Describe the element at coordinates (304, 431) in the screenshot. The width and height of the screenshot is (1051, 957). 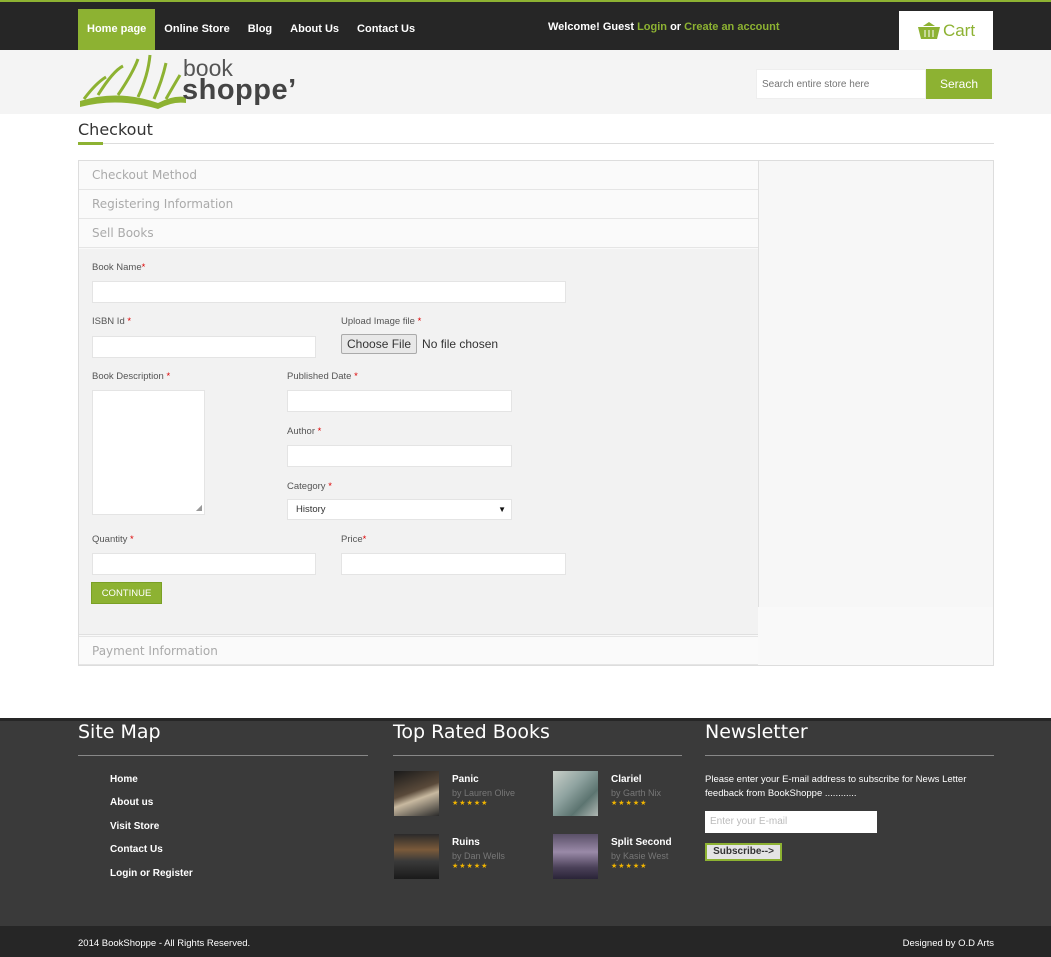
I see `label-author: Author *` at that location.